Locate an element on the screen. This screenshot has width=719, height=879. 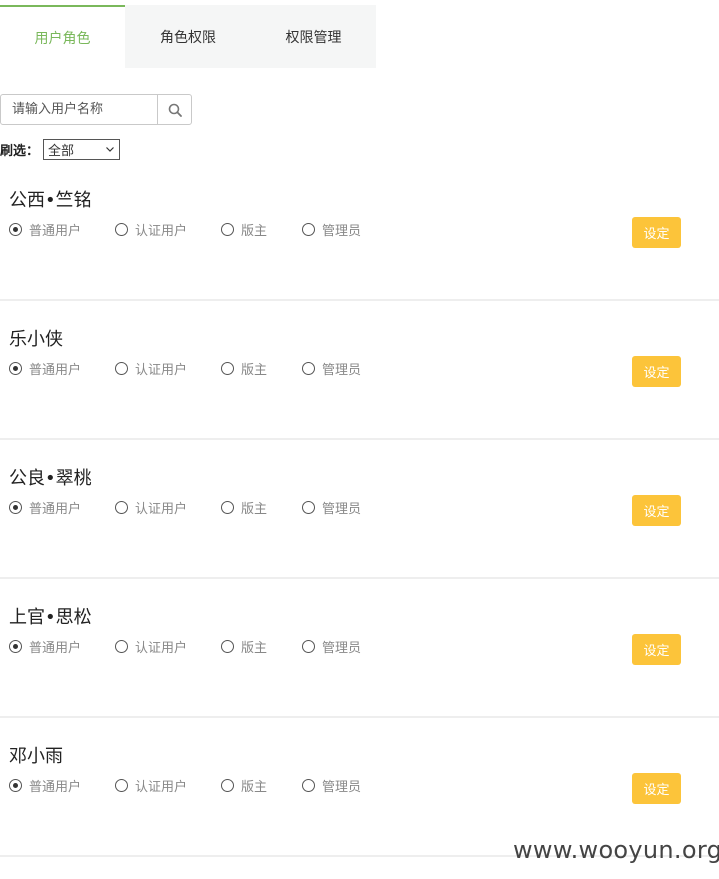
tab-user-roles: 用户角色 is located at coordinates (62, 36).